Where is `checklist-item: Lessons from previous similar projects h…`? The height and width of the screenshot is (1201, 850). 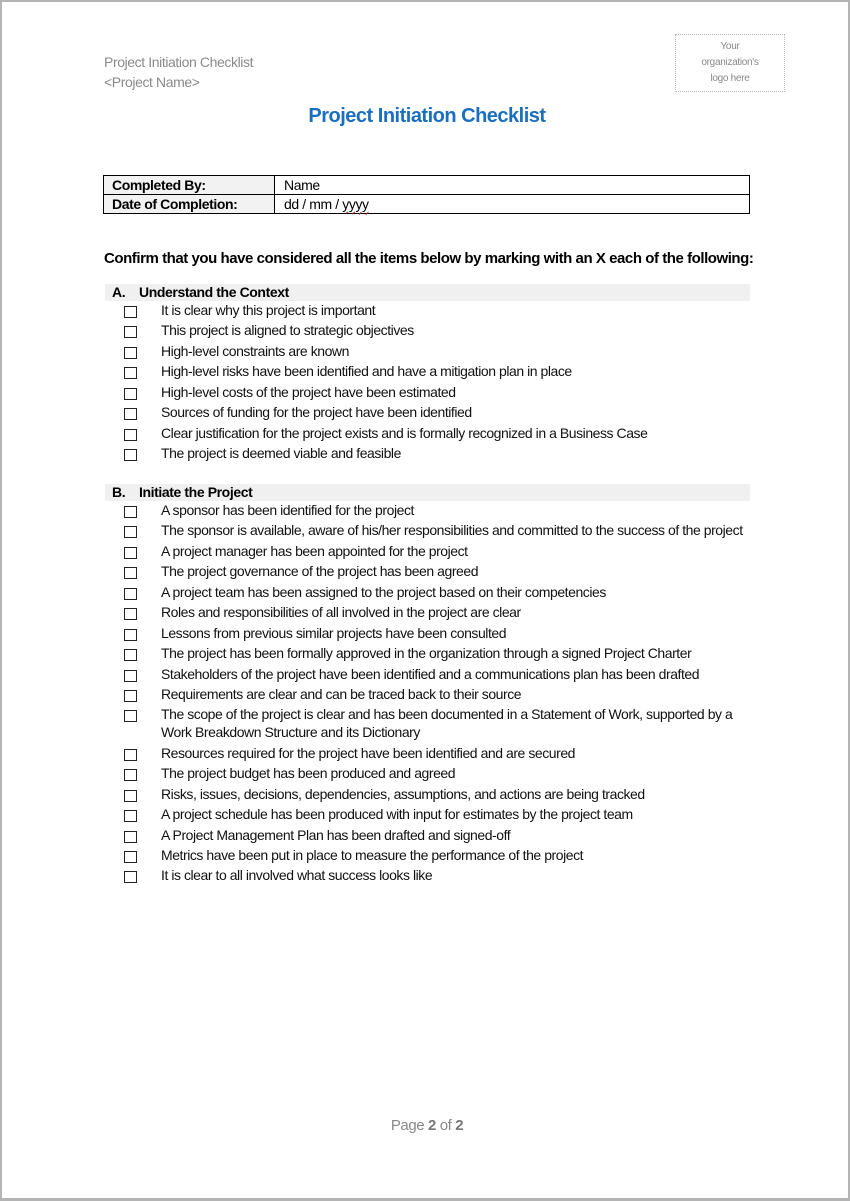
checklist-item: Lessons from previous similar projects h… is located at coordinates (427, 633).